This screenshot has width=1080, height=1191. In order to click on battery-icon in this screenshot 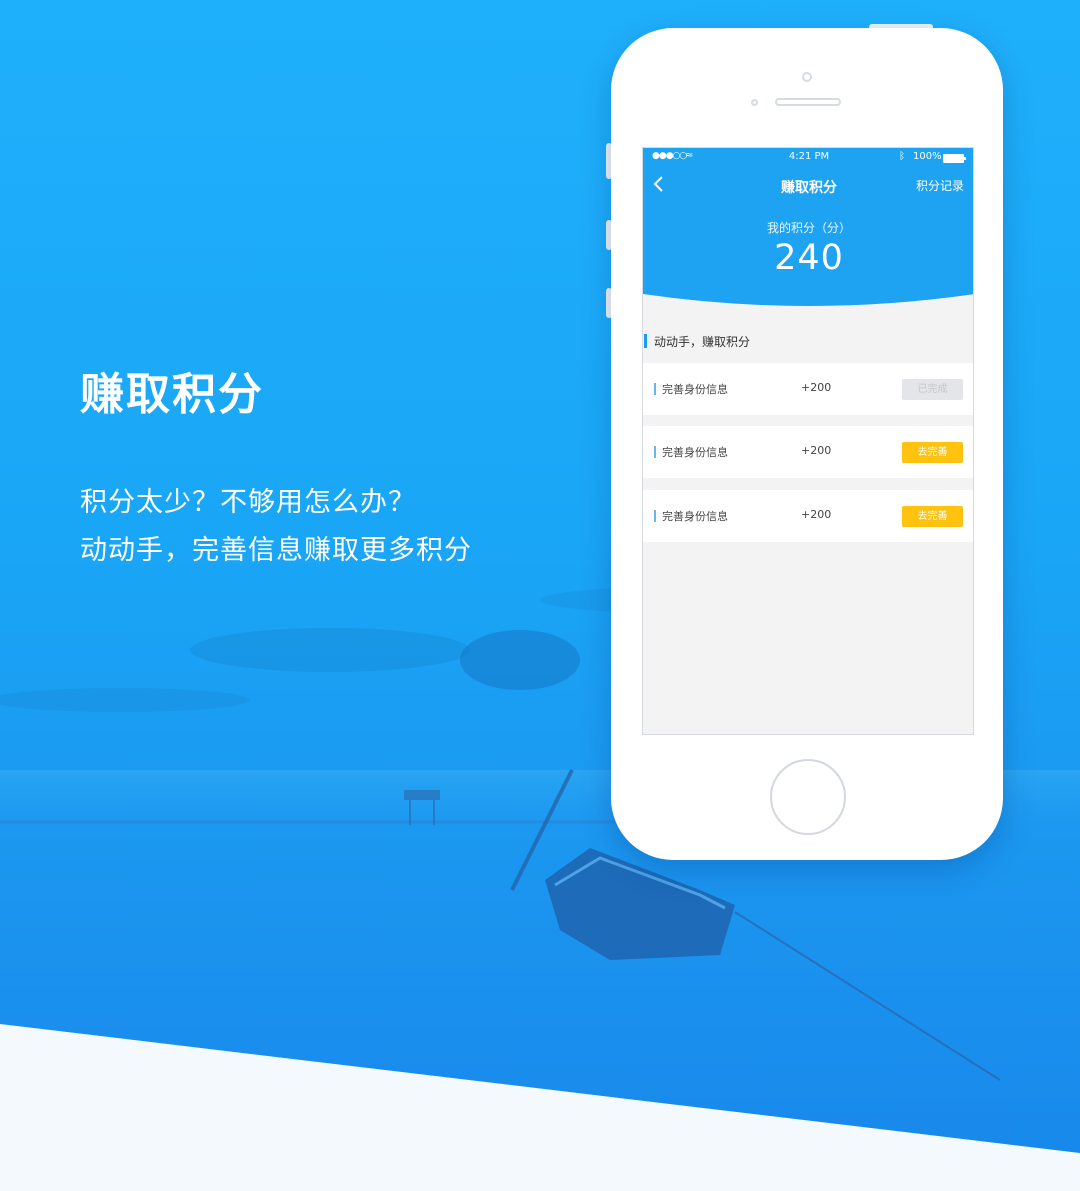, I will do `click(954, 158)`.